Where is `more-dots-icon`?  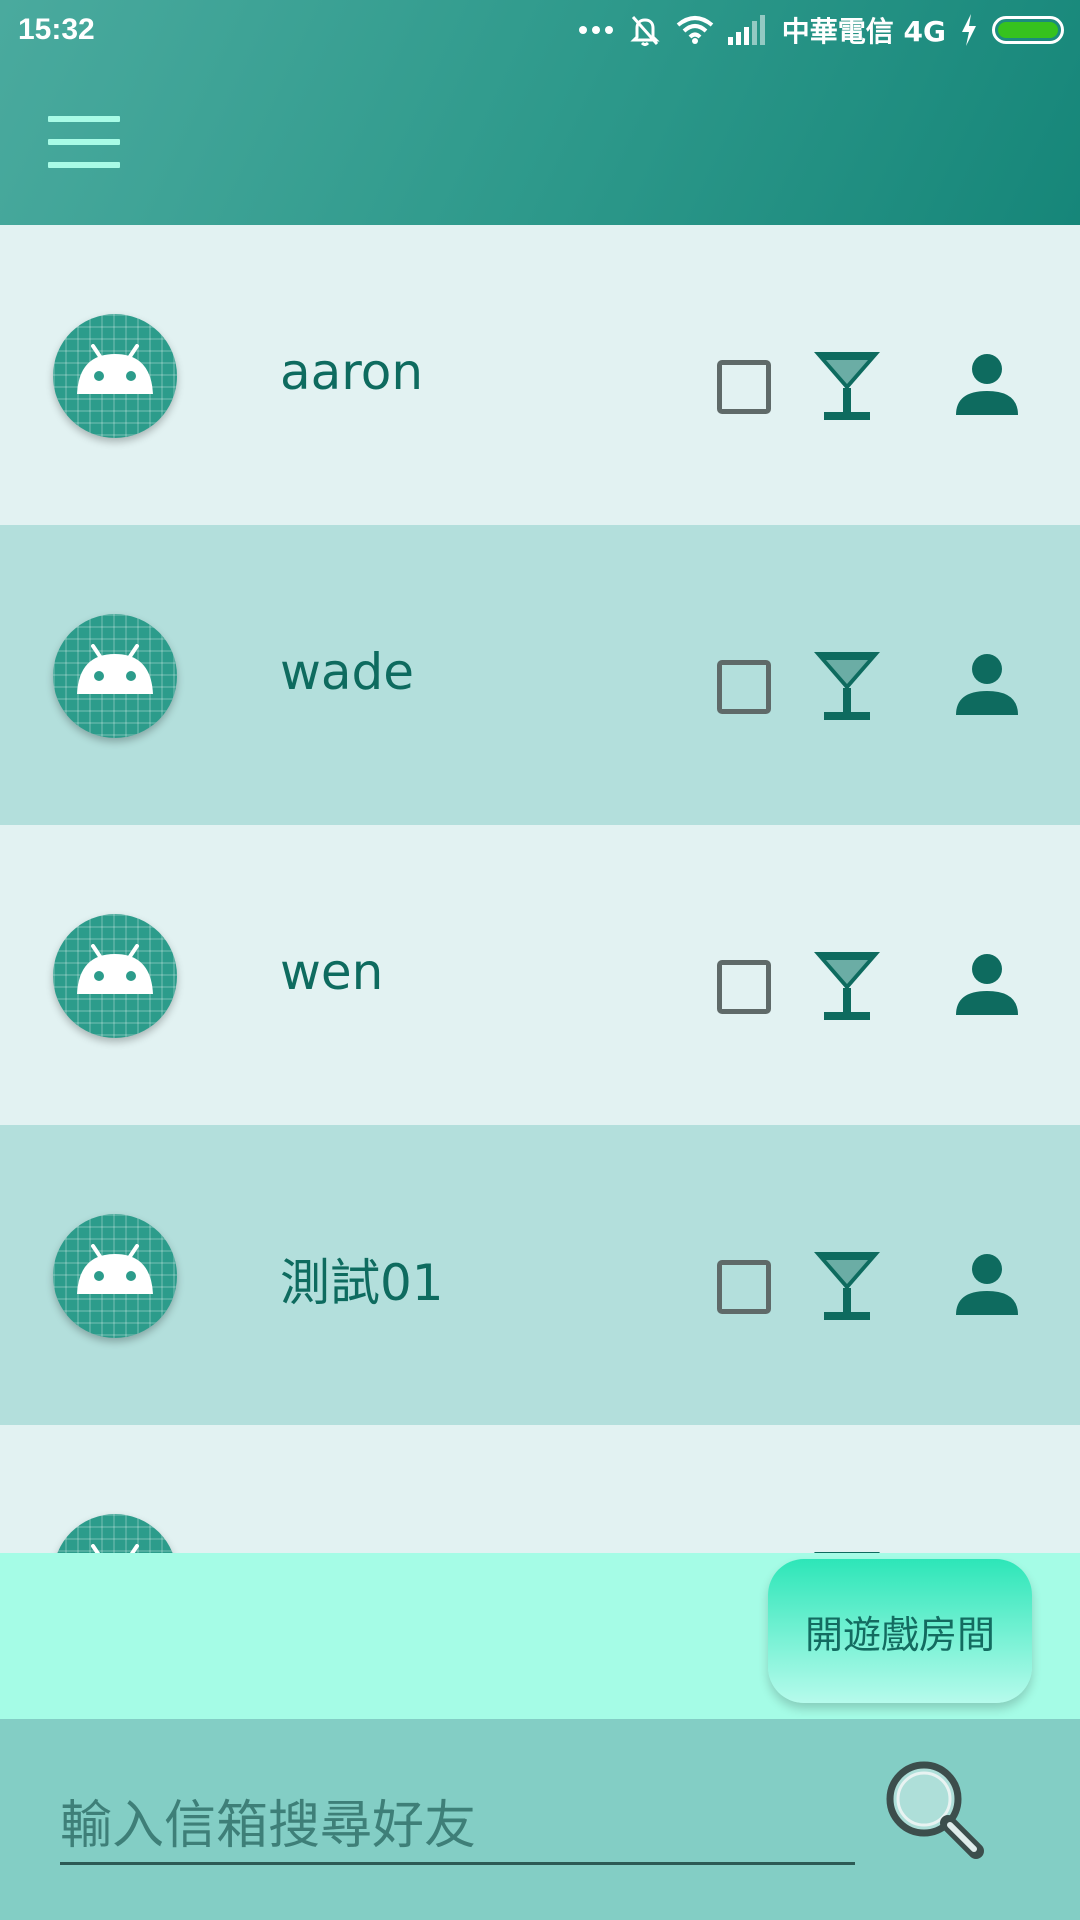
more-dots-icon is located at coordinates (595, 30).